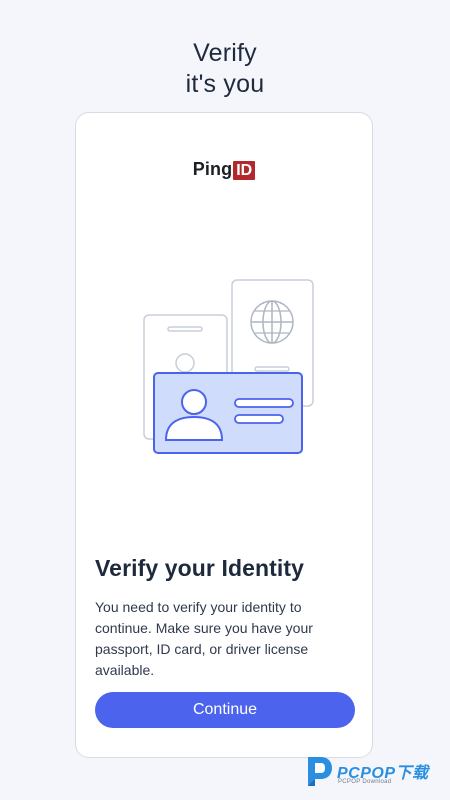 Image resolution: width=450 pixels, height=800 pixels. I want to click on pcpop-logo-icon, so click(320, 771).